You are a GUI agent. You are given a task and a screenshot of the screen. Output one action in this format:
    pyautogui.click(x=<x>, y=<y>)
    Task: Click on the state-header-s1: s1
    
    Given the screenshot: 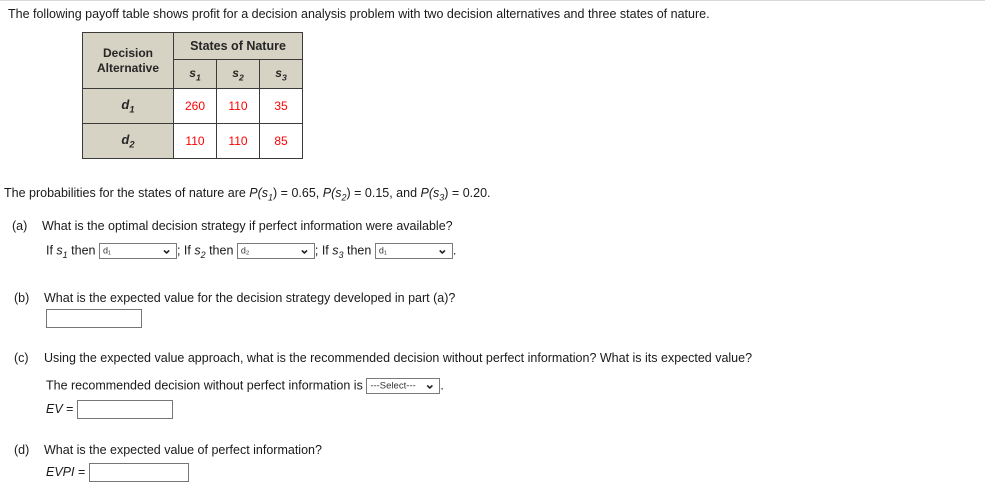 What is the action you would take?
    pyautogui.click(x=195, y=74)
    